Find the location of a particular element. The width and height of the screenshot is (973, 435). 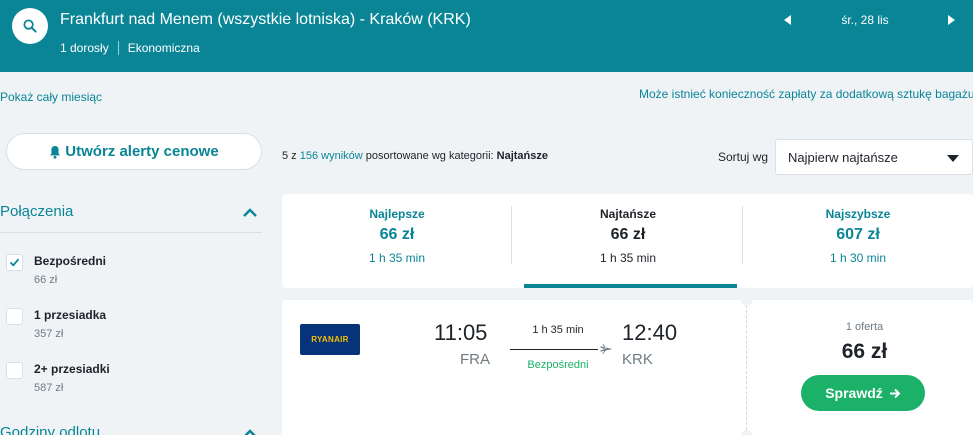

departure-airport-code: FRA is located at coordinates (475, 359).